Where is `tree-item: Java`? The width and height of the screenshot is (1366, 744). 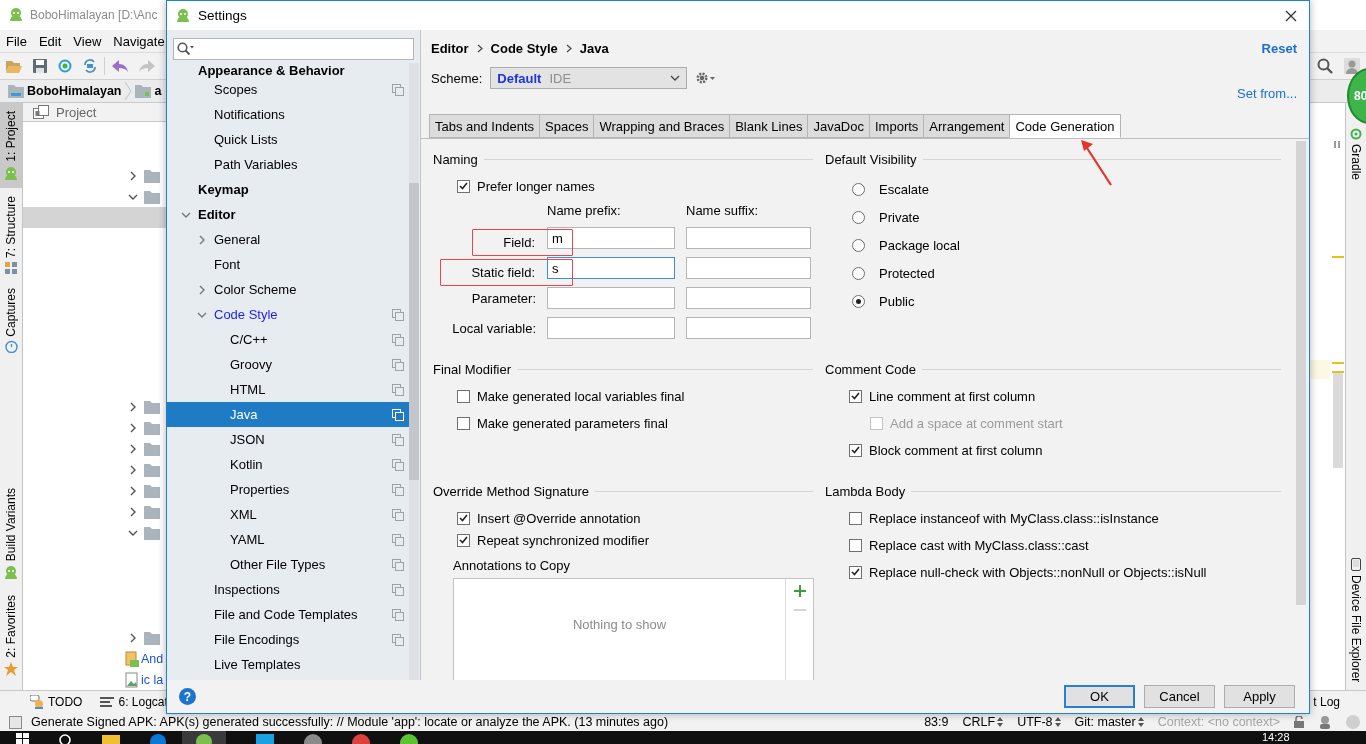 tree-item: Java is located at coordinates (288, 414).